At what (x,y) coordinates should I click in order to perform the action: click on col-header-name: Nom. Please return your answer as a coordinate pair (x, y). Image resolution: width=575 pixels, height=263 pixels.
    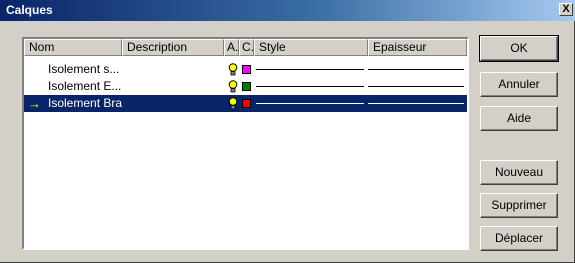
    Looking at the image, I should click on (73, 47).